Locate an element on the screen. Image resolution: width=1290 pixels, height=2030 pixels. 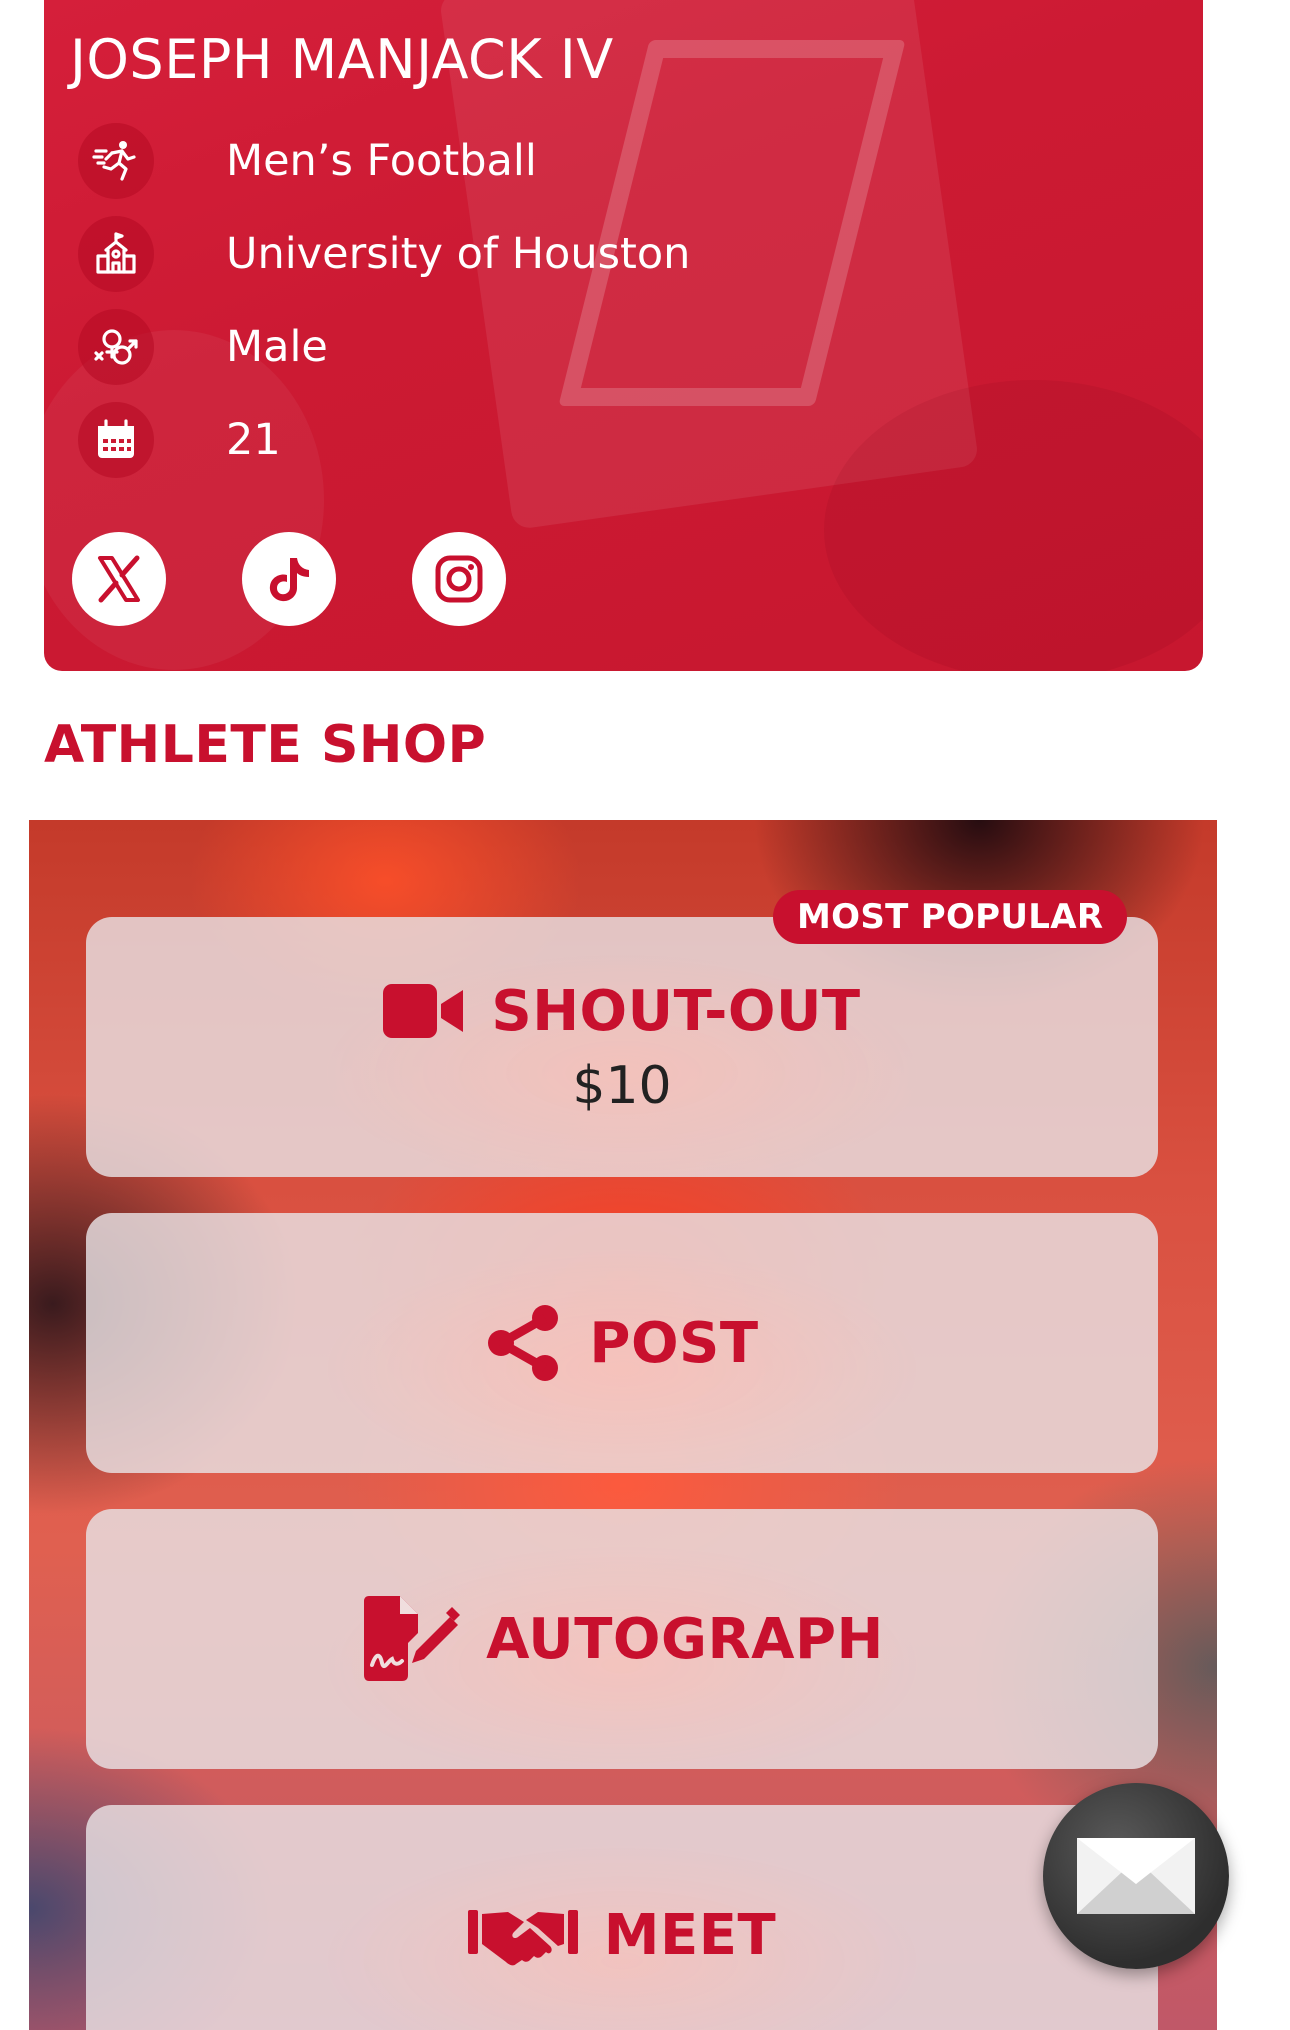
post-label: POST is located at coordinates (674, 1343).